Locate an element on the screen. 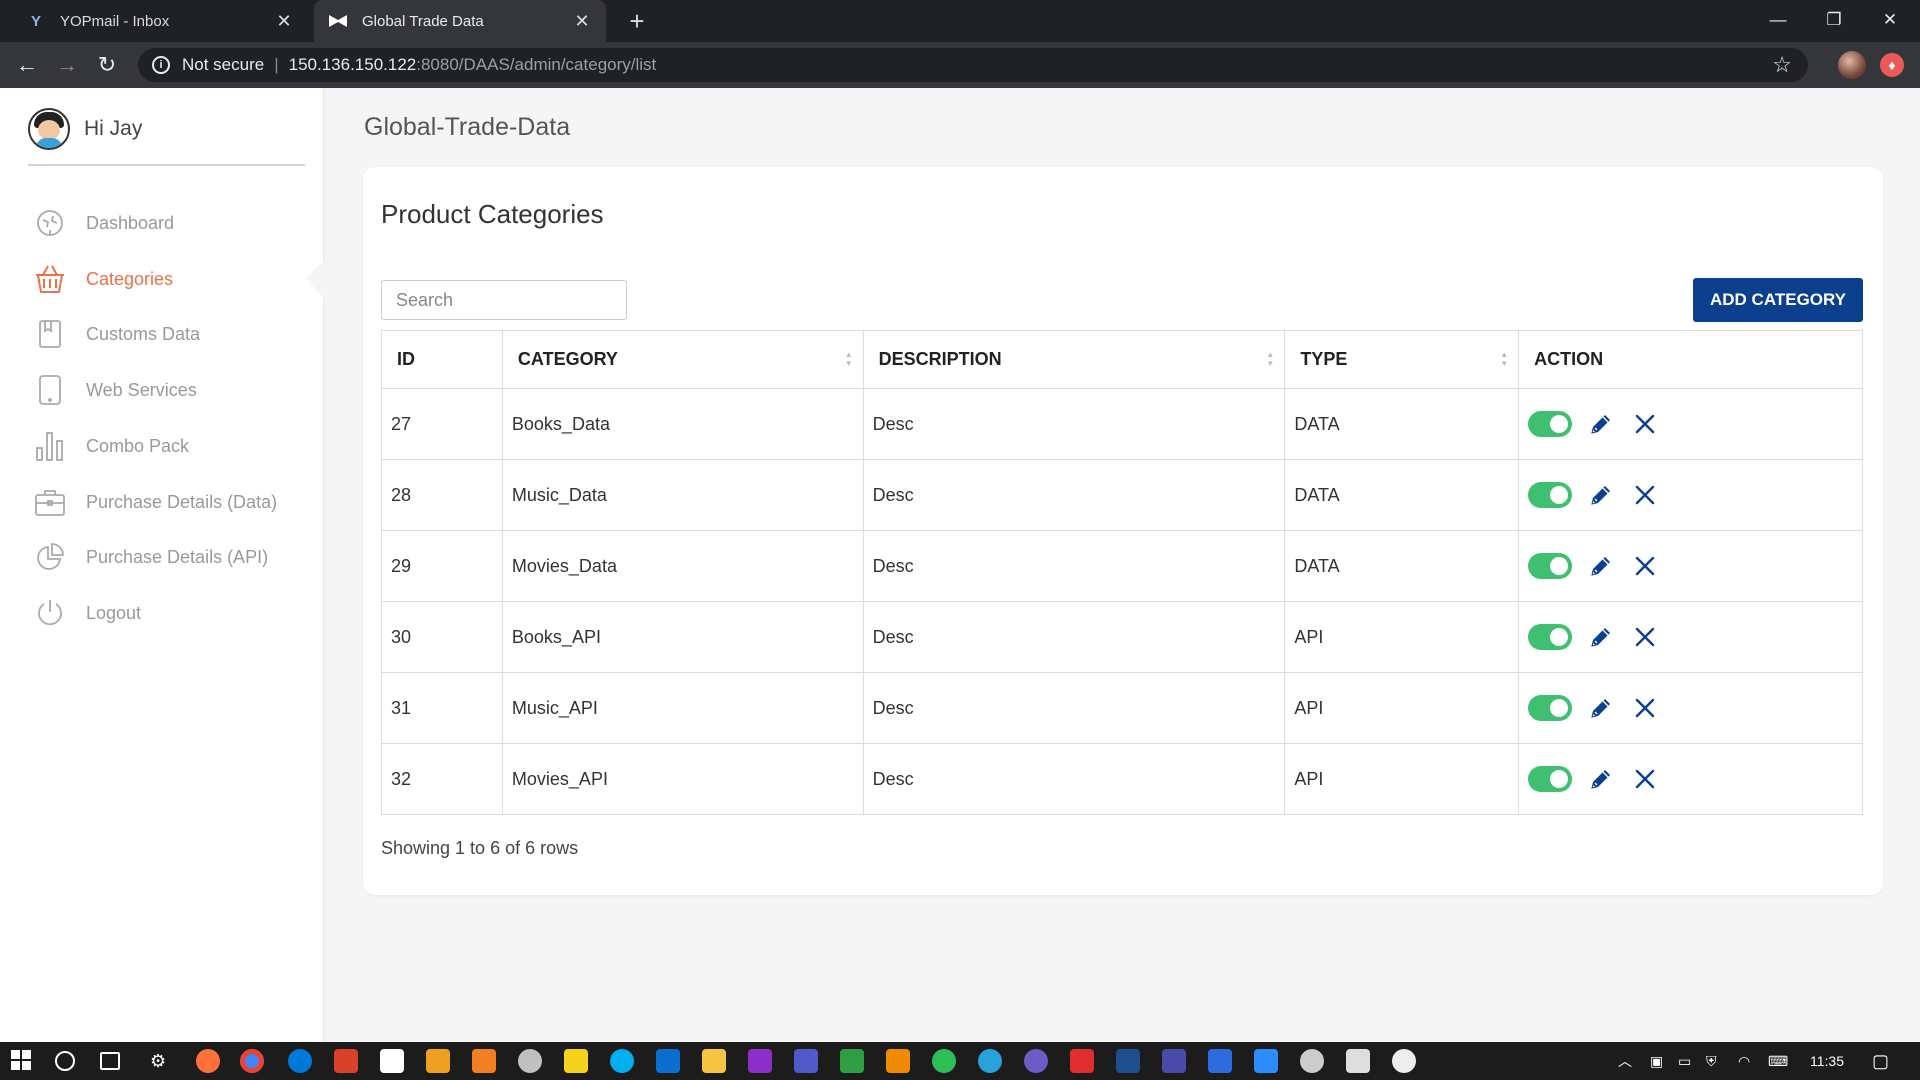  shield-icon: ⛨ is located at coordinates (1711, 1061).